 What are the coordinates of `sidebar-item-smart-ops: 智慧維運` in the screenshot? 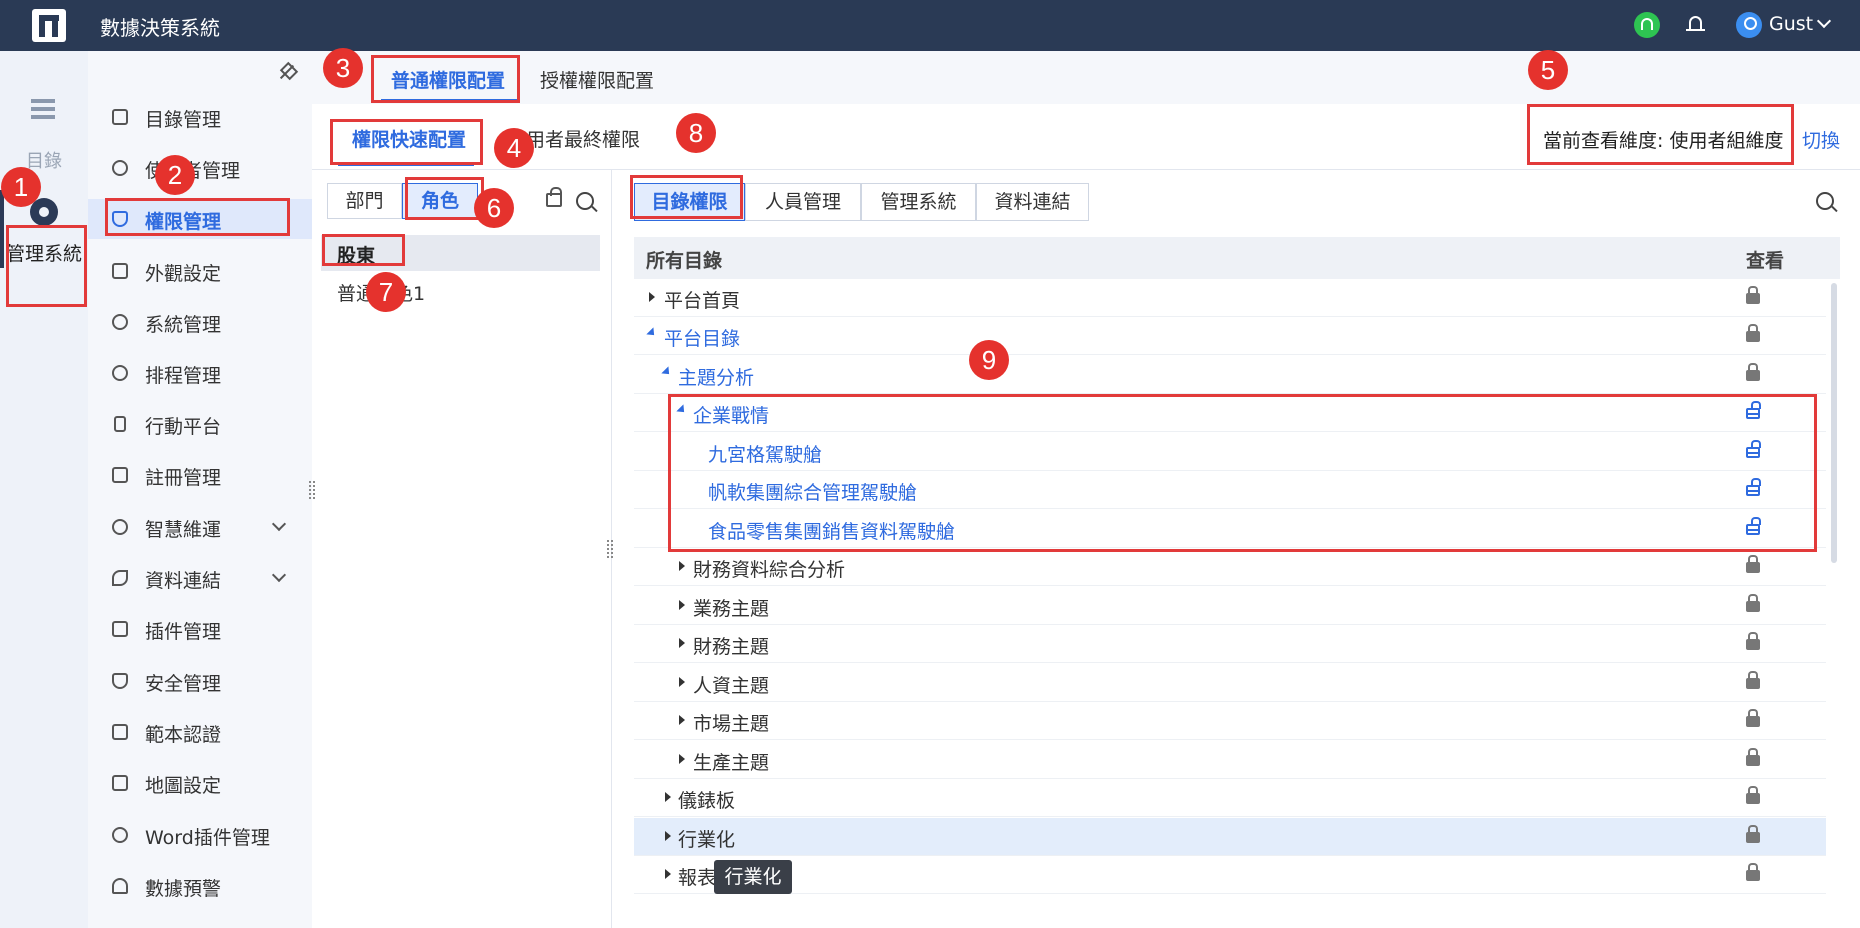 It's located at (200, 527).